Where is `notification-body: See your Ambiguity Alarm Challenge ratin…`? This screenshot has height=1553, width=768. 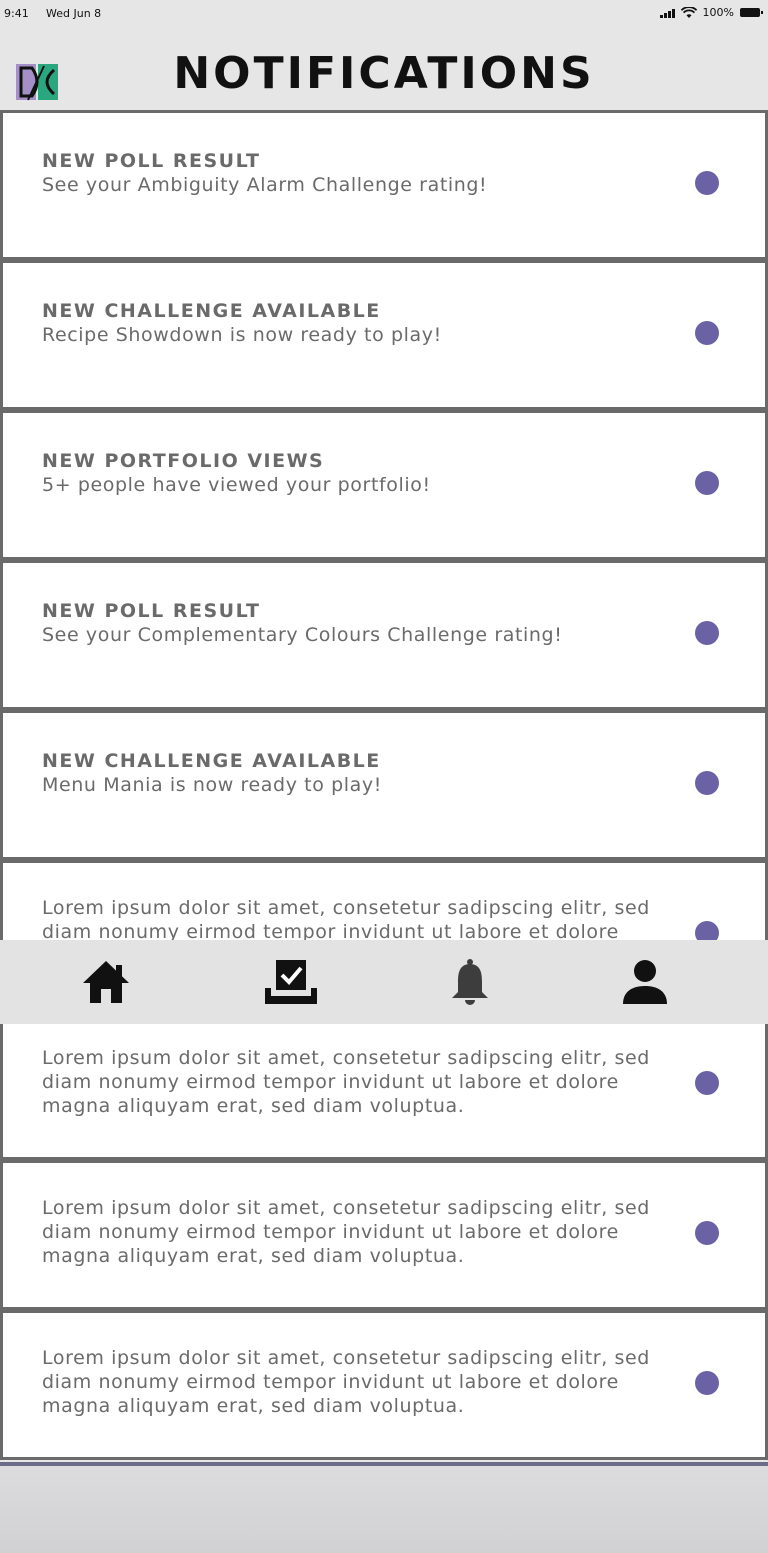
notification-body: See your Ambiguity Alarm Challenge ratin… is located at coordinates (265, 185).